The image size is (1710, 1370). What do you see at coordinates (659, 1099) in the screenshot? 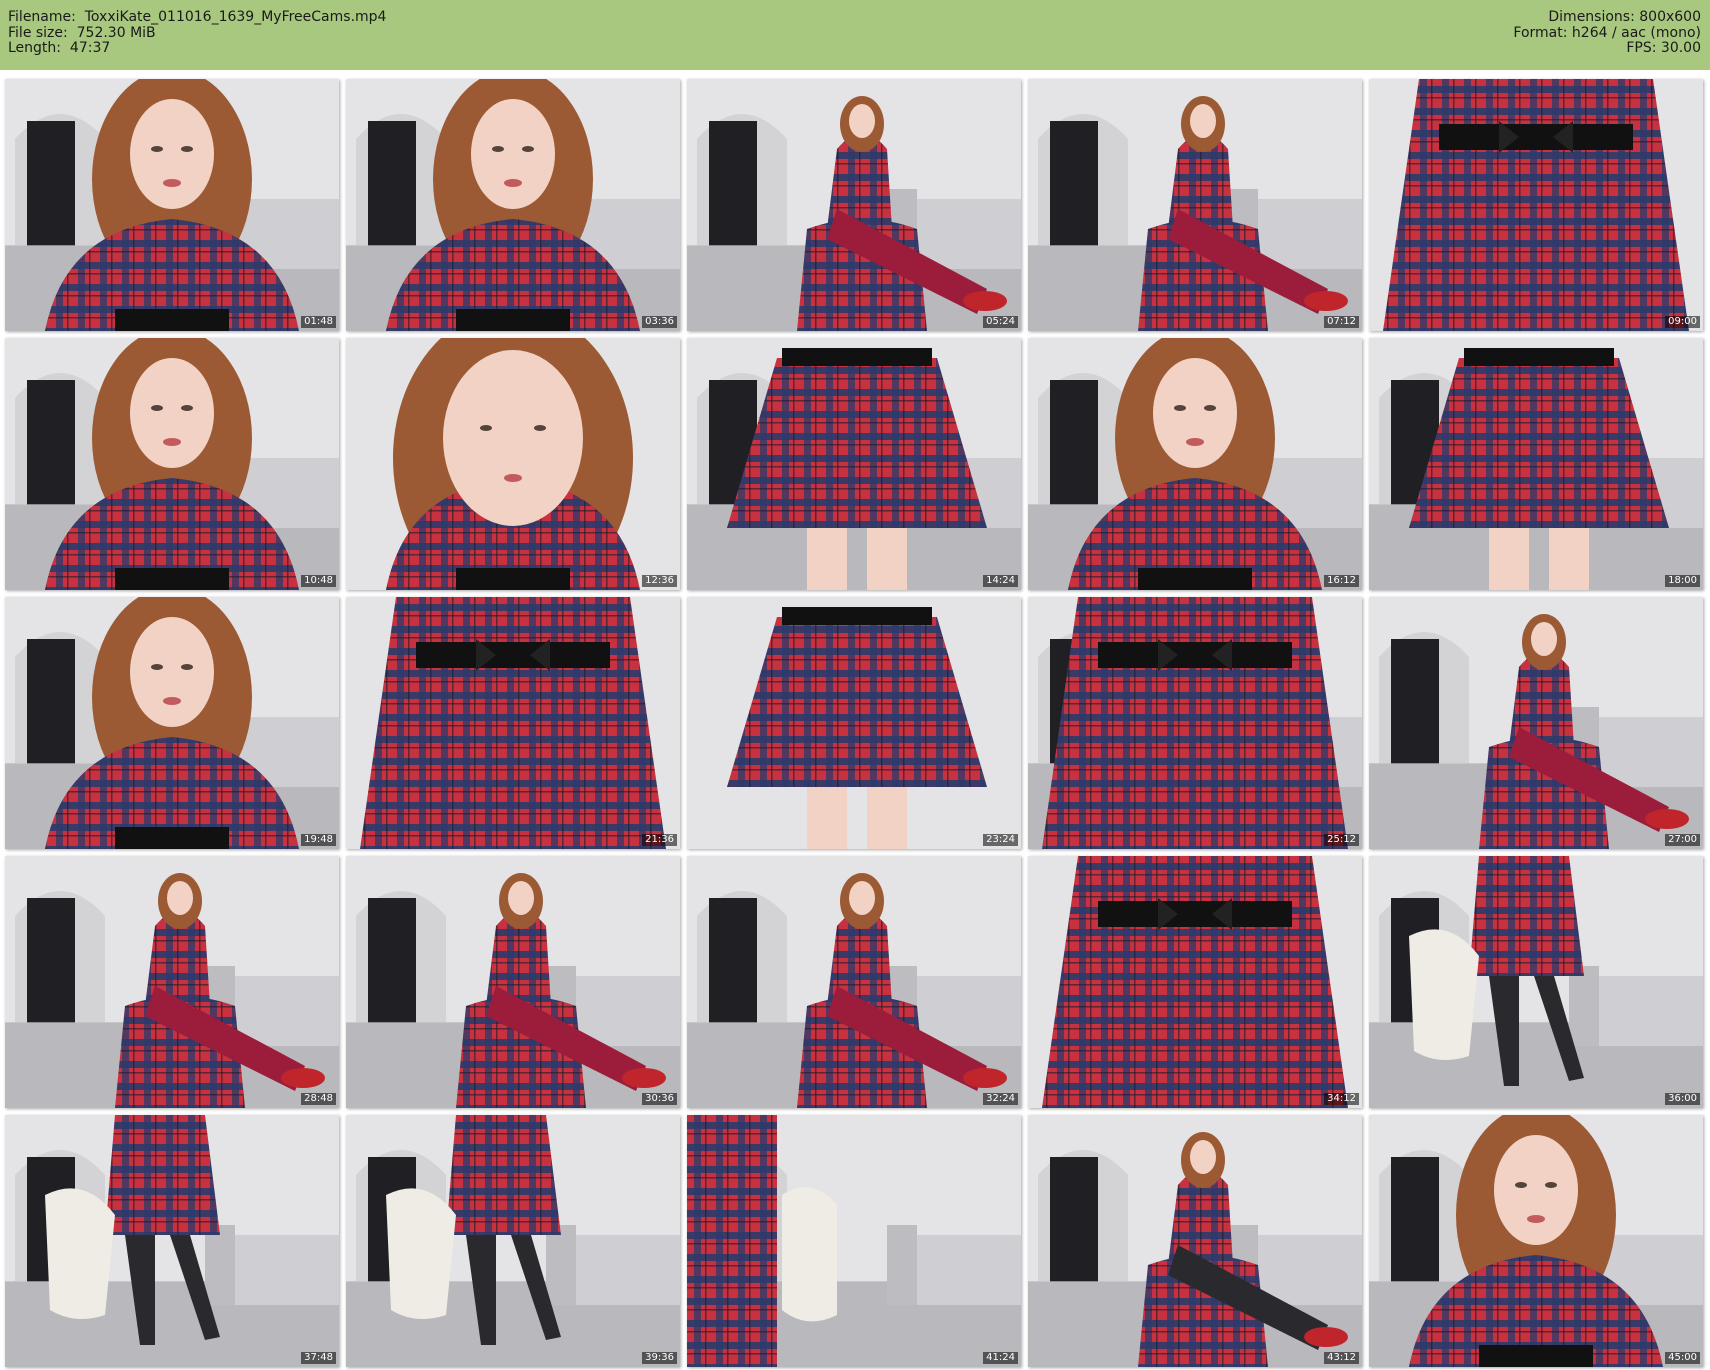
I see `timestamp-label: 30:36` at bounding box center [659, 1099].